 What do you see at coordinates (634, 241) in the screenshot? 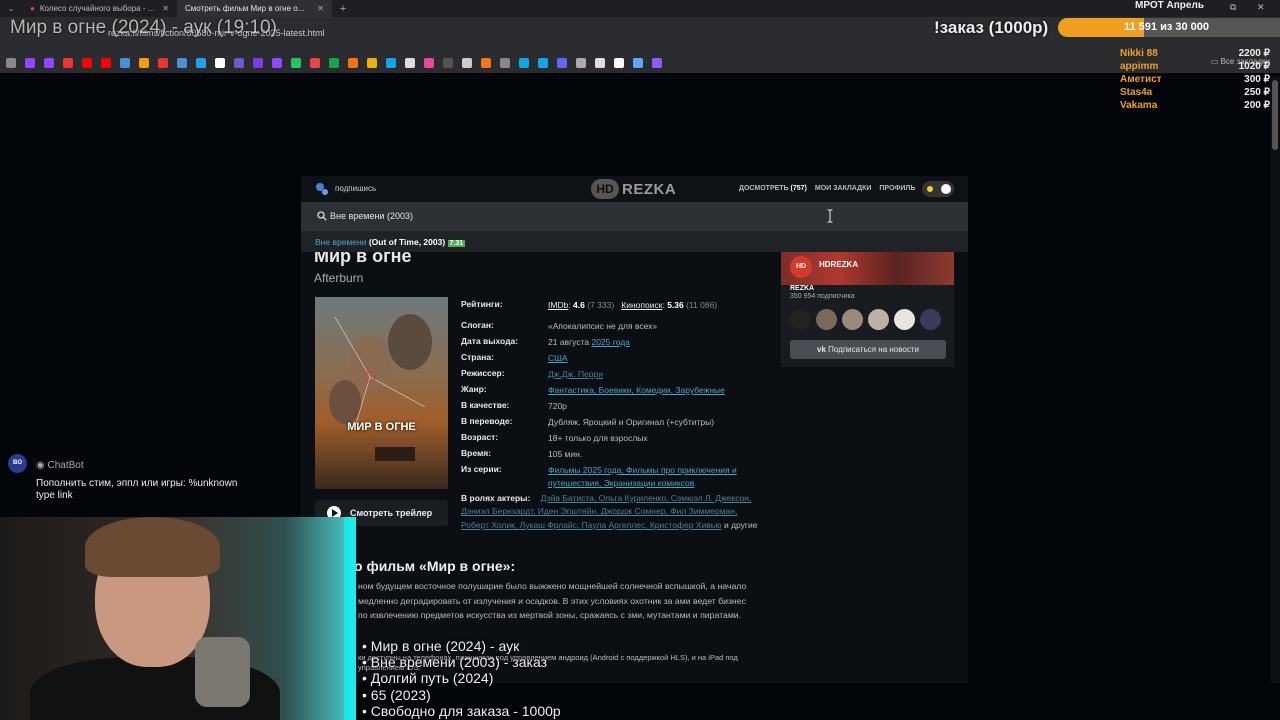
I see `search-suggestion: Вне времени (Out of Time, 2003) 7.31` at bounding box center [634, 241].